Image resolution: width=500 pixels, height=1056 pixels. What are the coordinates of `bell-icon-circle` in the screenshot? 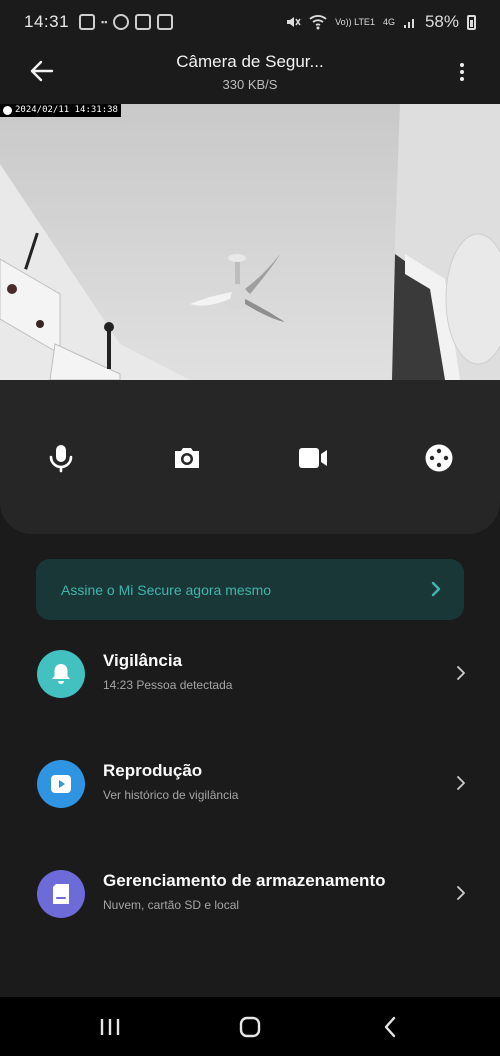 It's located at (61, 674).